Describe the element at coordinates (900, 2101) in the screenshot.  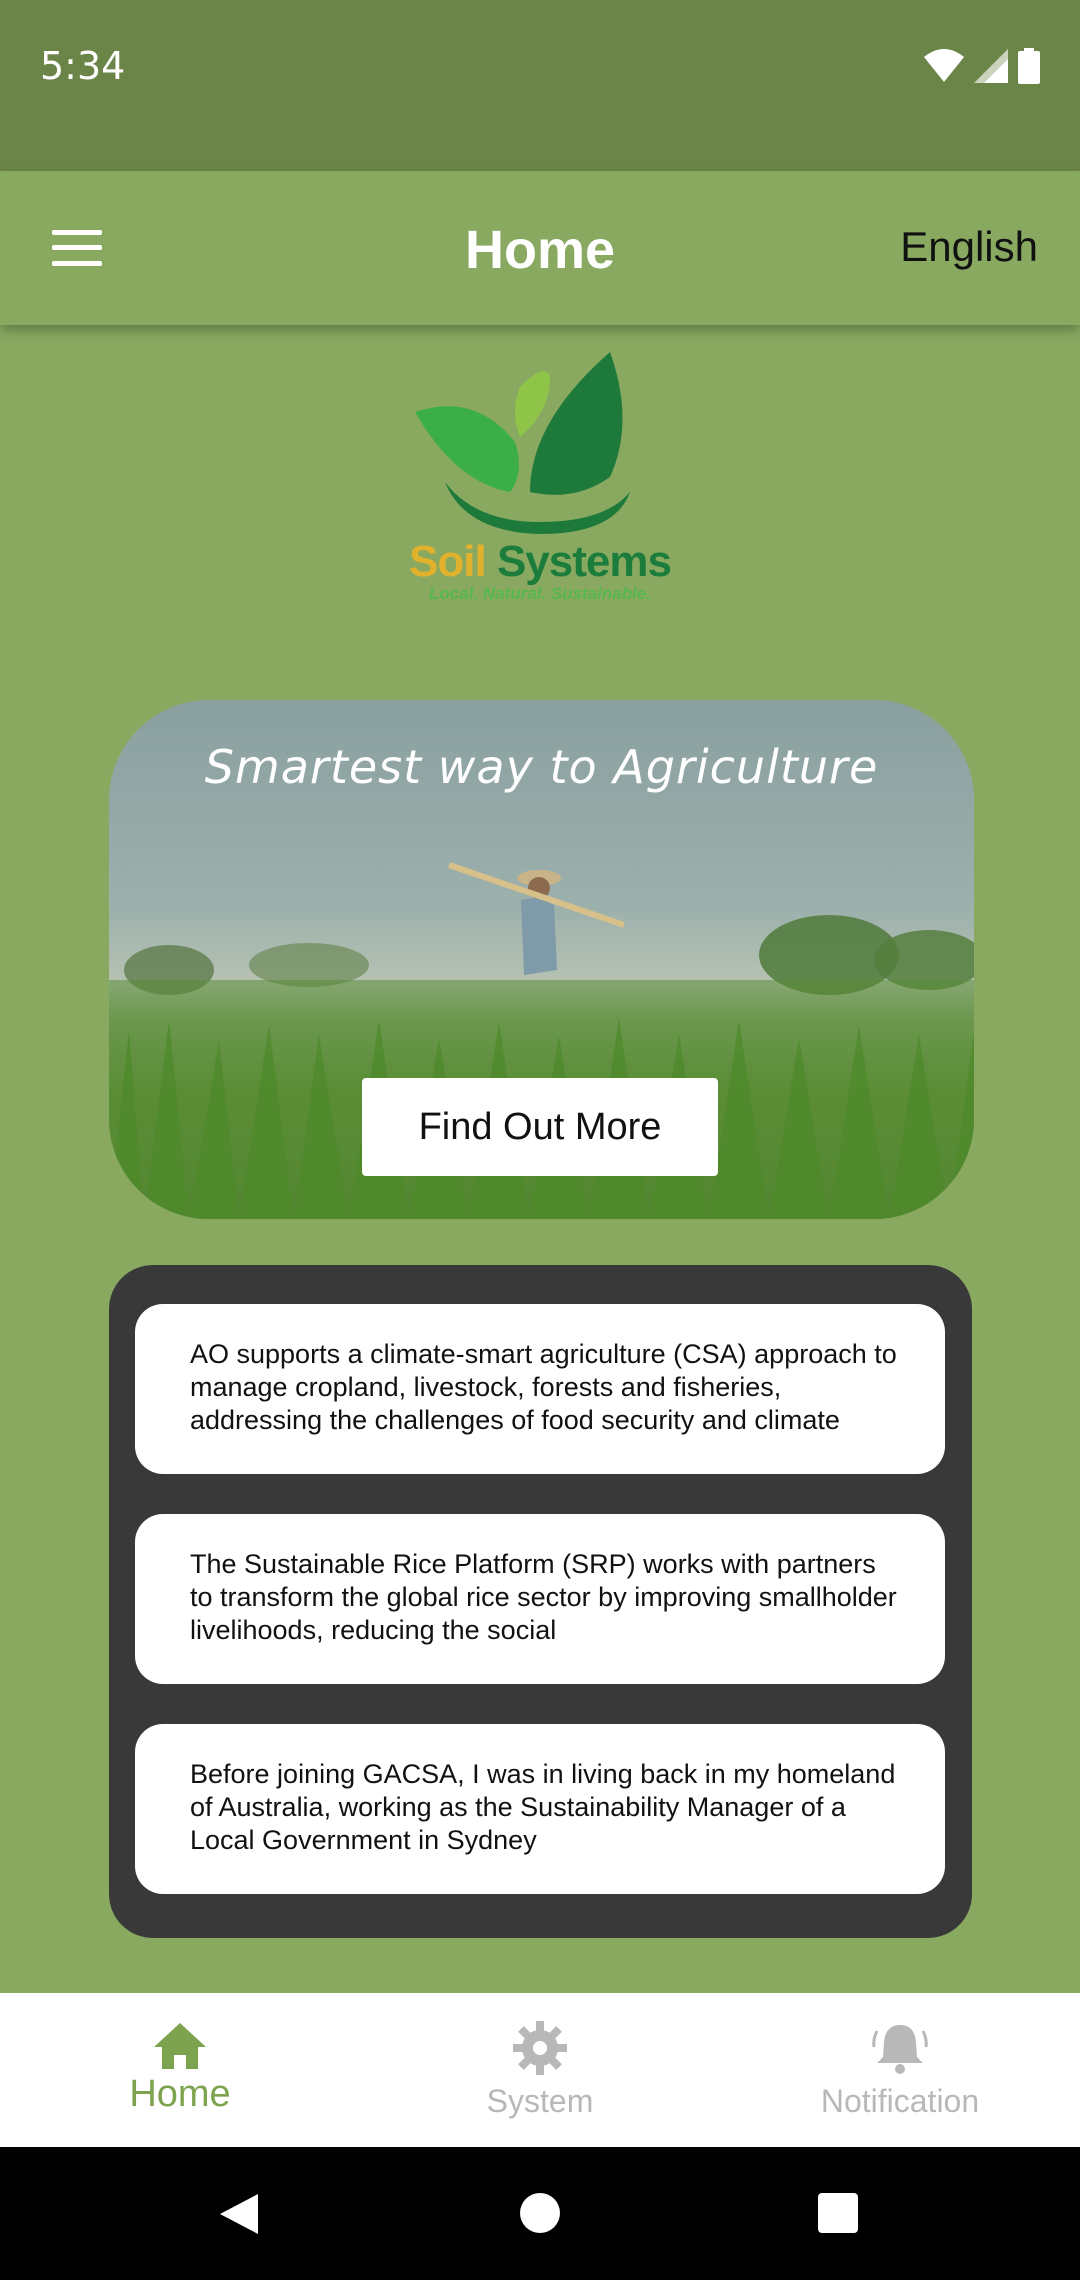
I see `nav-notification-label: Notification` at that location.